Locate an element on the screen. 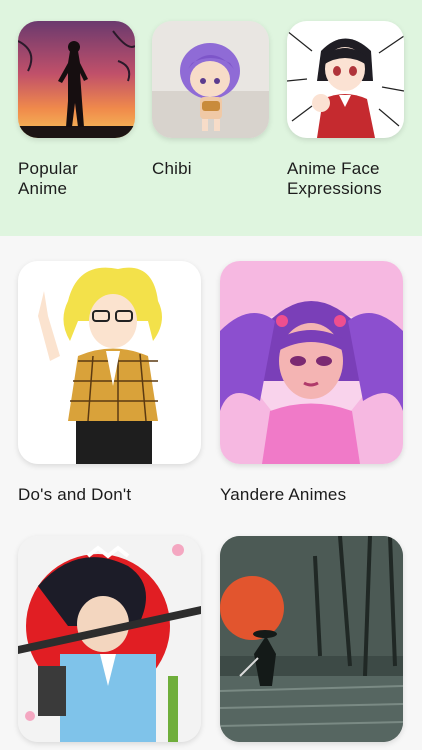  category-label: Popular Anime is located at coordinates (48, 178).